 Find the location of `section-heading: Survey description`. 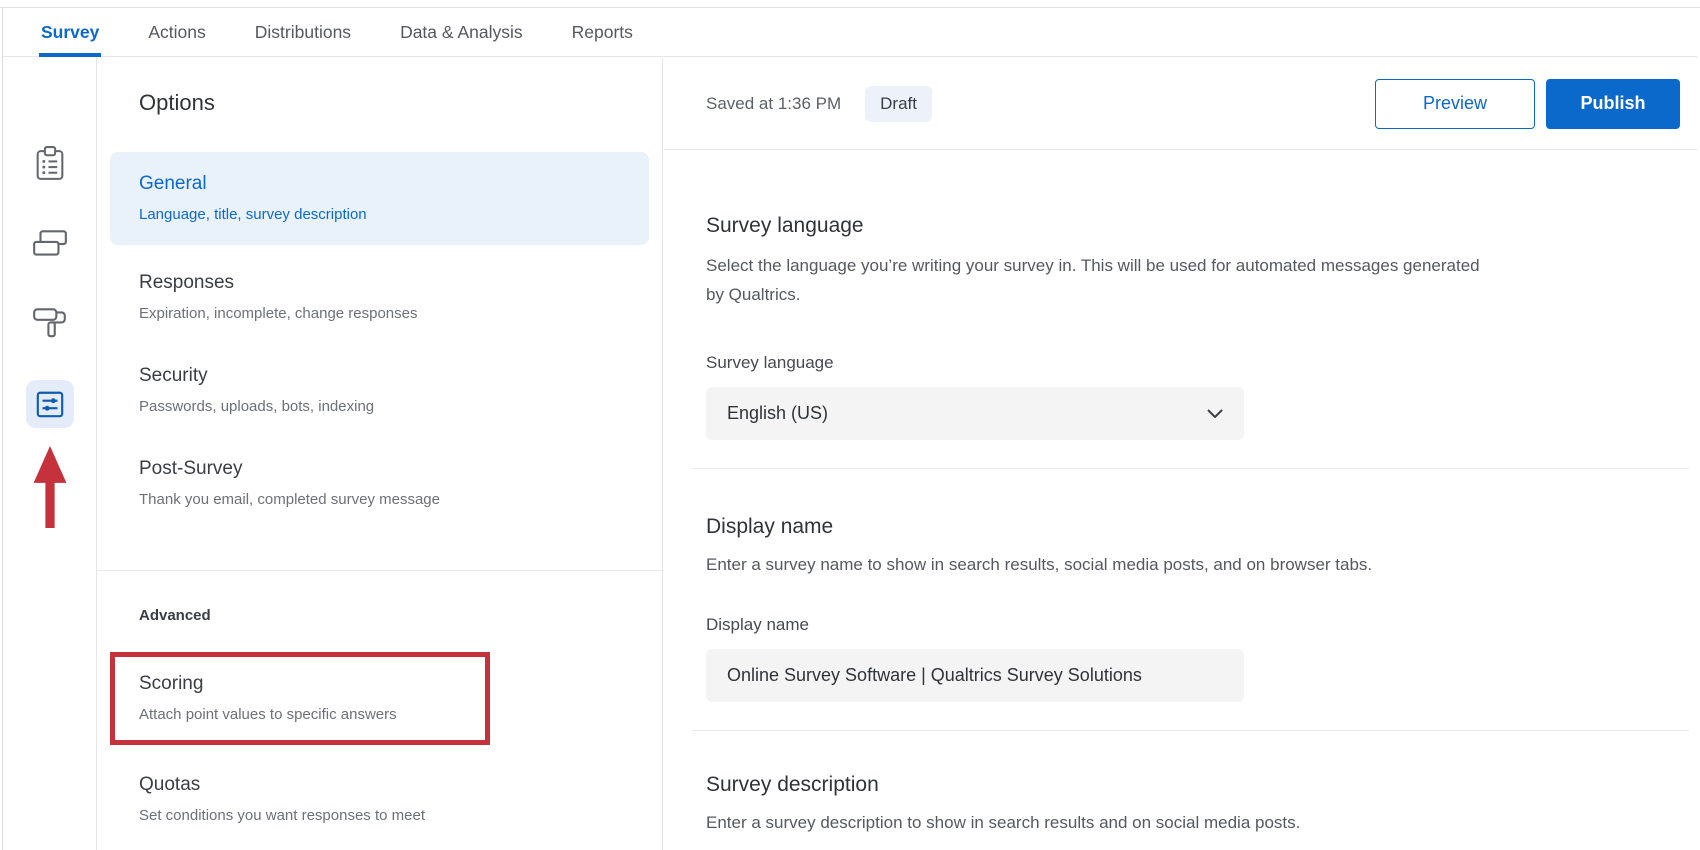

section-heading: Survey description is located at coordinates (792, 784).